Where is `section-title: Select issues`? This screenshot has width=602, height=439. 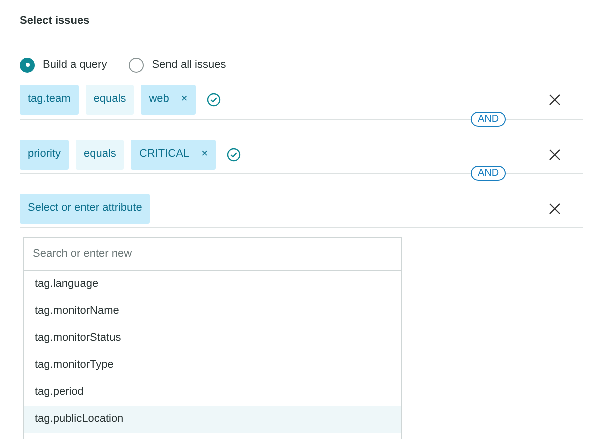
section-title: Select issues is located at coordinates (55, 21).